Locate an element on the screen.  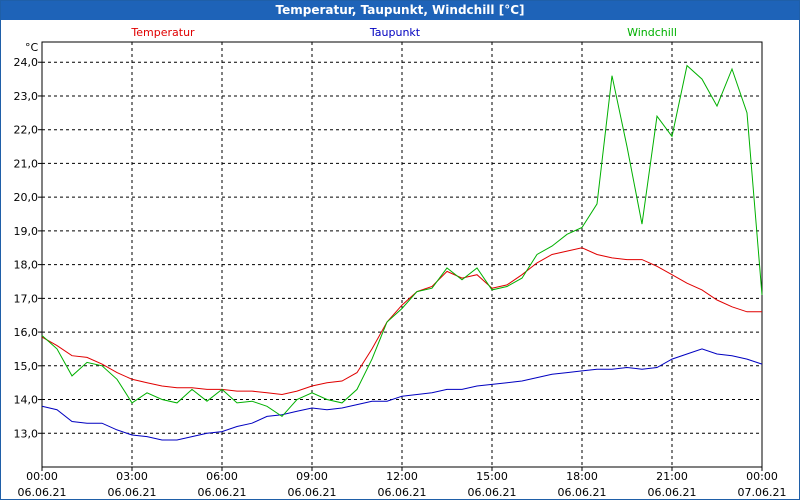
y-tick-label: 20,0 is located at coordinates (26, 197).